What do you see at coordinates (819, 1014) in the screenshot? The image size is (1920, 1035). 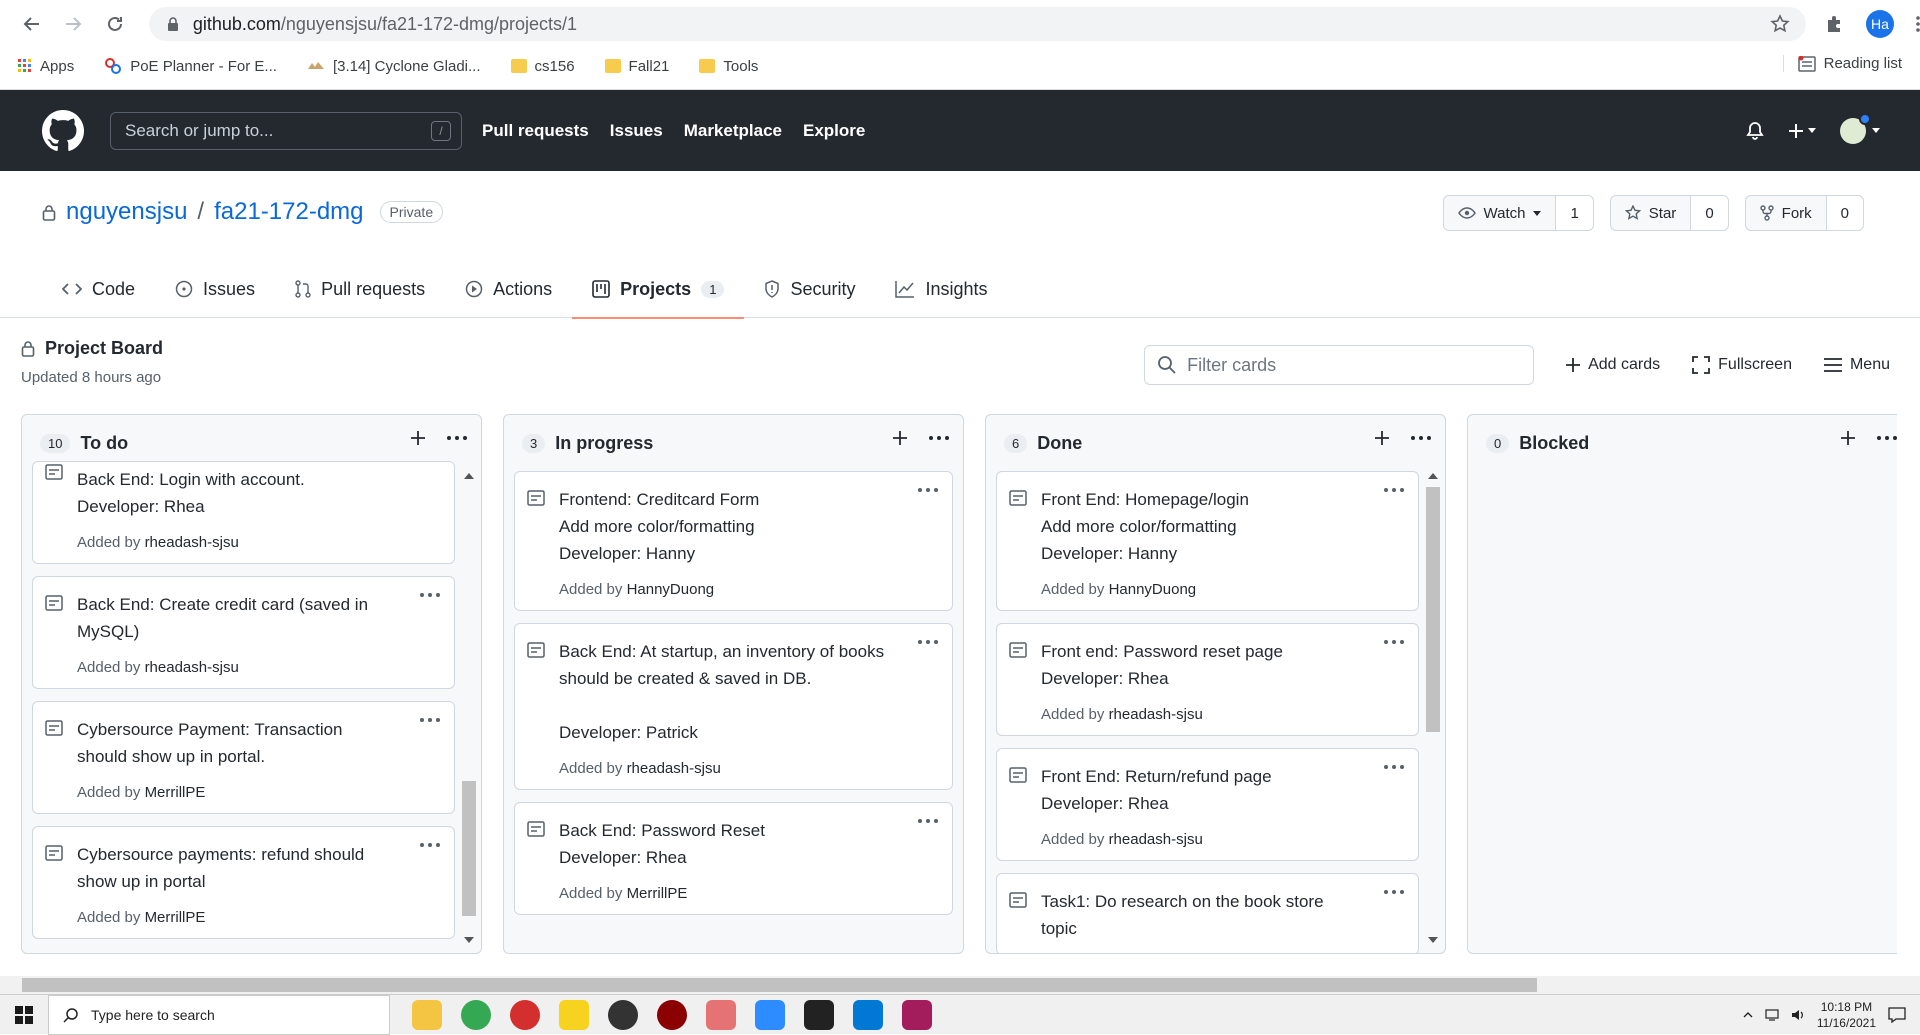 I see `video-app-icon` at bounding box center [819, 1014].